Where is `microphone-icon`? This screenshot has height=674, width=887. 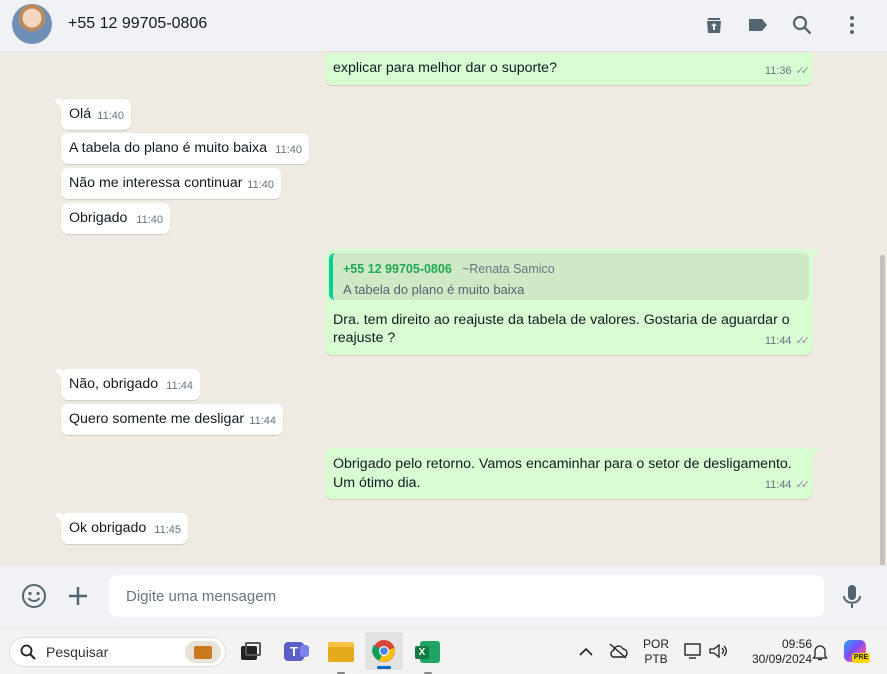
microphone-icon is located at coordinates (852, 596).